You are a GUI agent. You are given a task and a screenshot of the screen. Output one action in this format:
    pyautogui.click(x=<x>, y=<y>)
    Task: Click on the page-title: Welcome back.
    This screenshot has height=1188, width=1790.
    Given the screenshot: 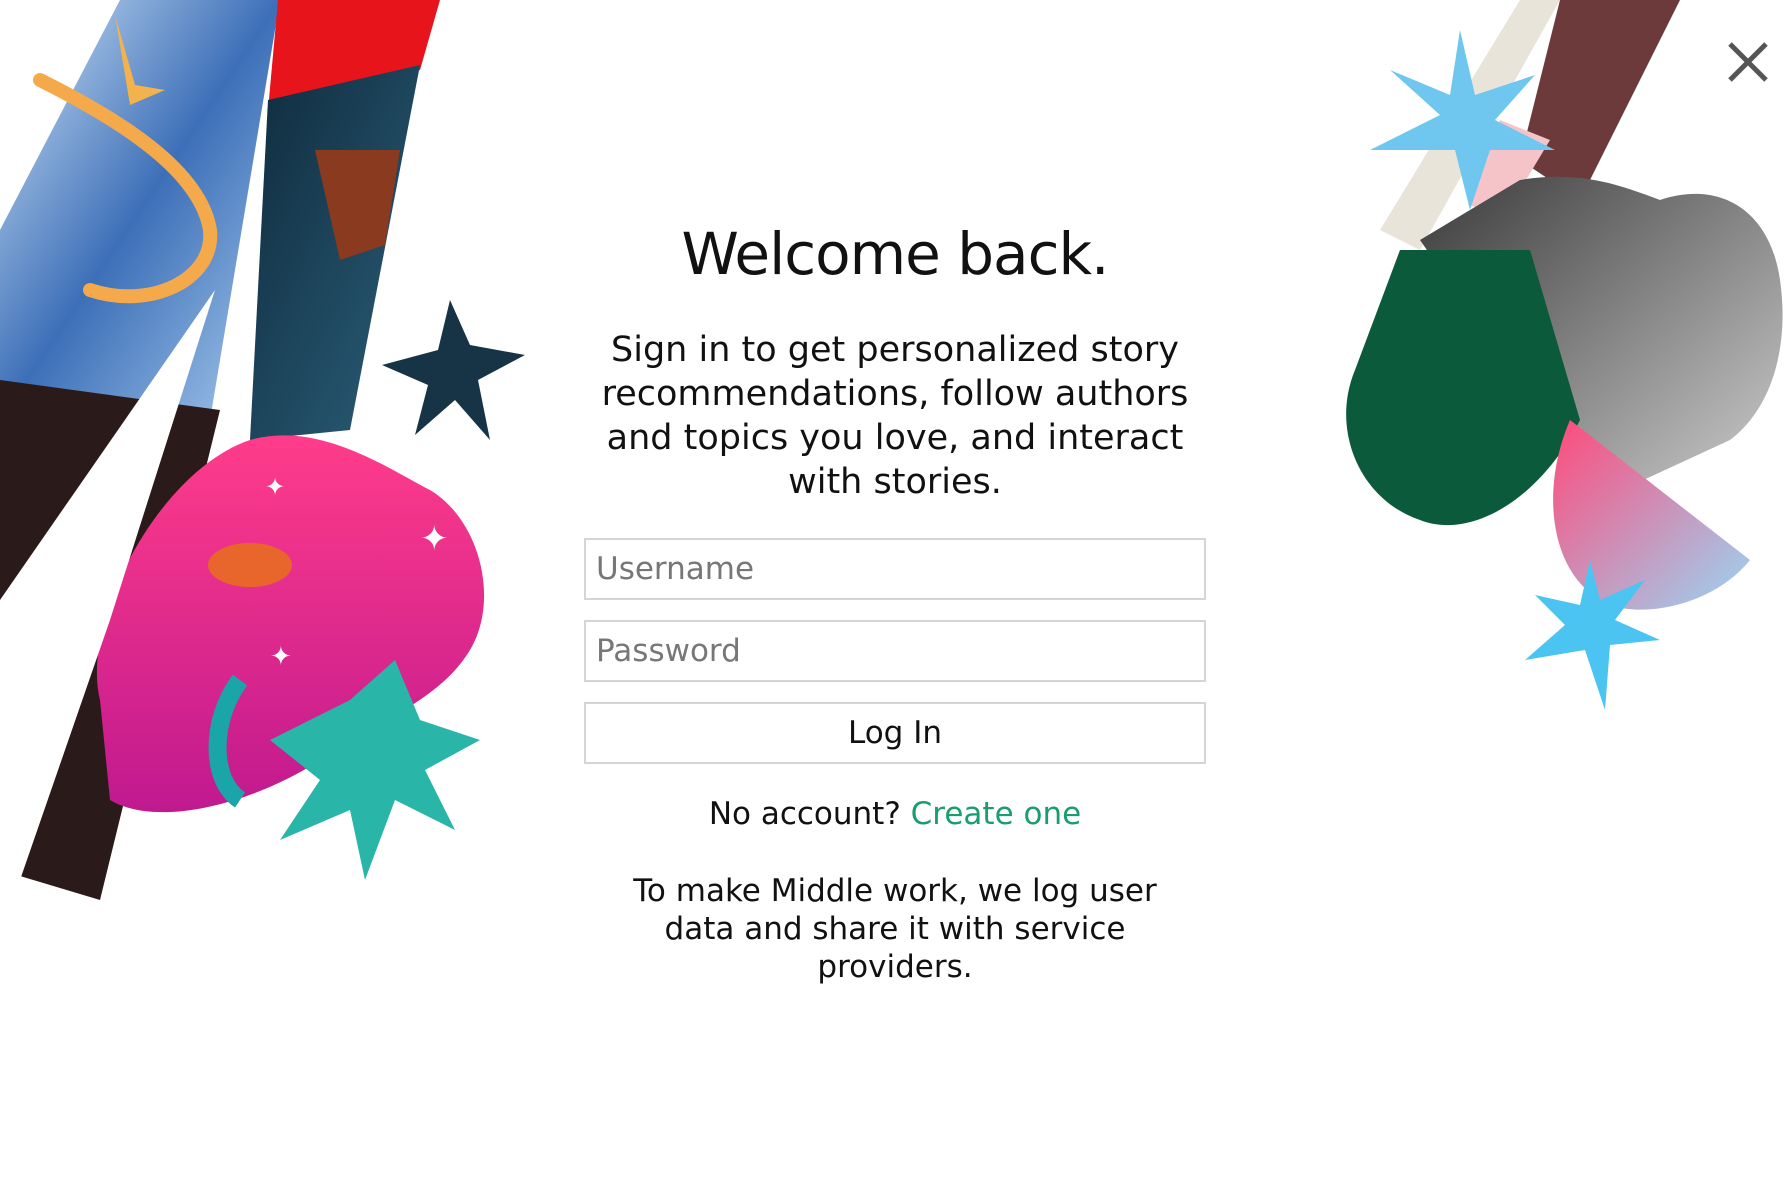 What is the action you would take?
    pyautogui.click(x=895, y=254)
    